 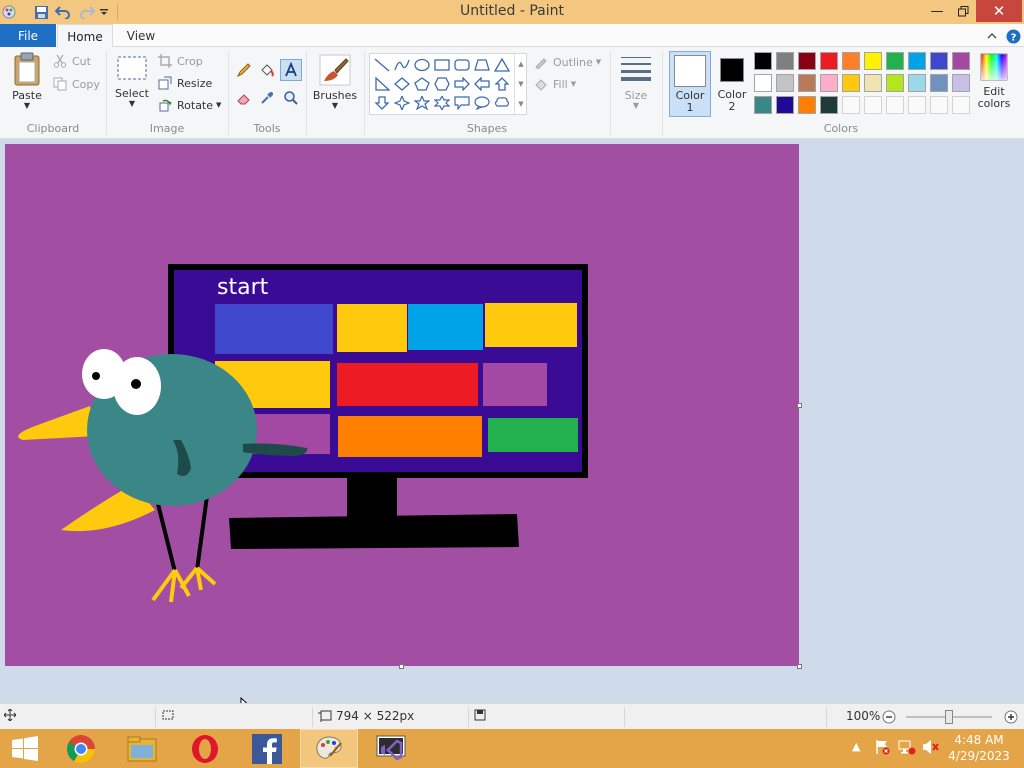 I want to click on edit-colors-button: Edit colors, so click(x=994, y=81).